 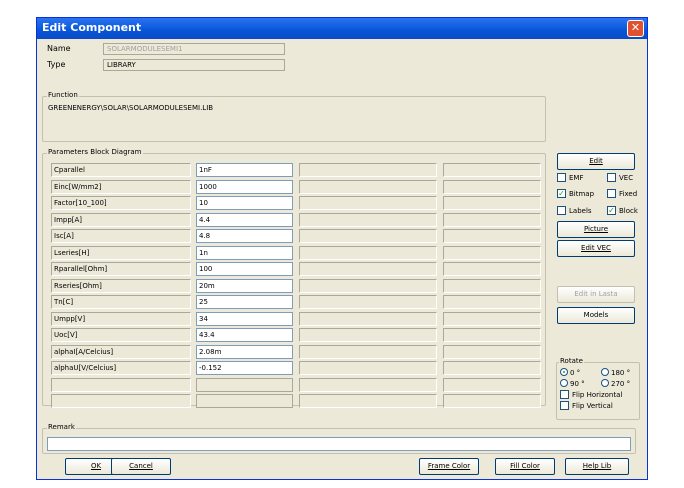 I want to click on flip-vertical-check-icon, so click(x=564, y=405).